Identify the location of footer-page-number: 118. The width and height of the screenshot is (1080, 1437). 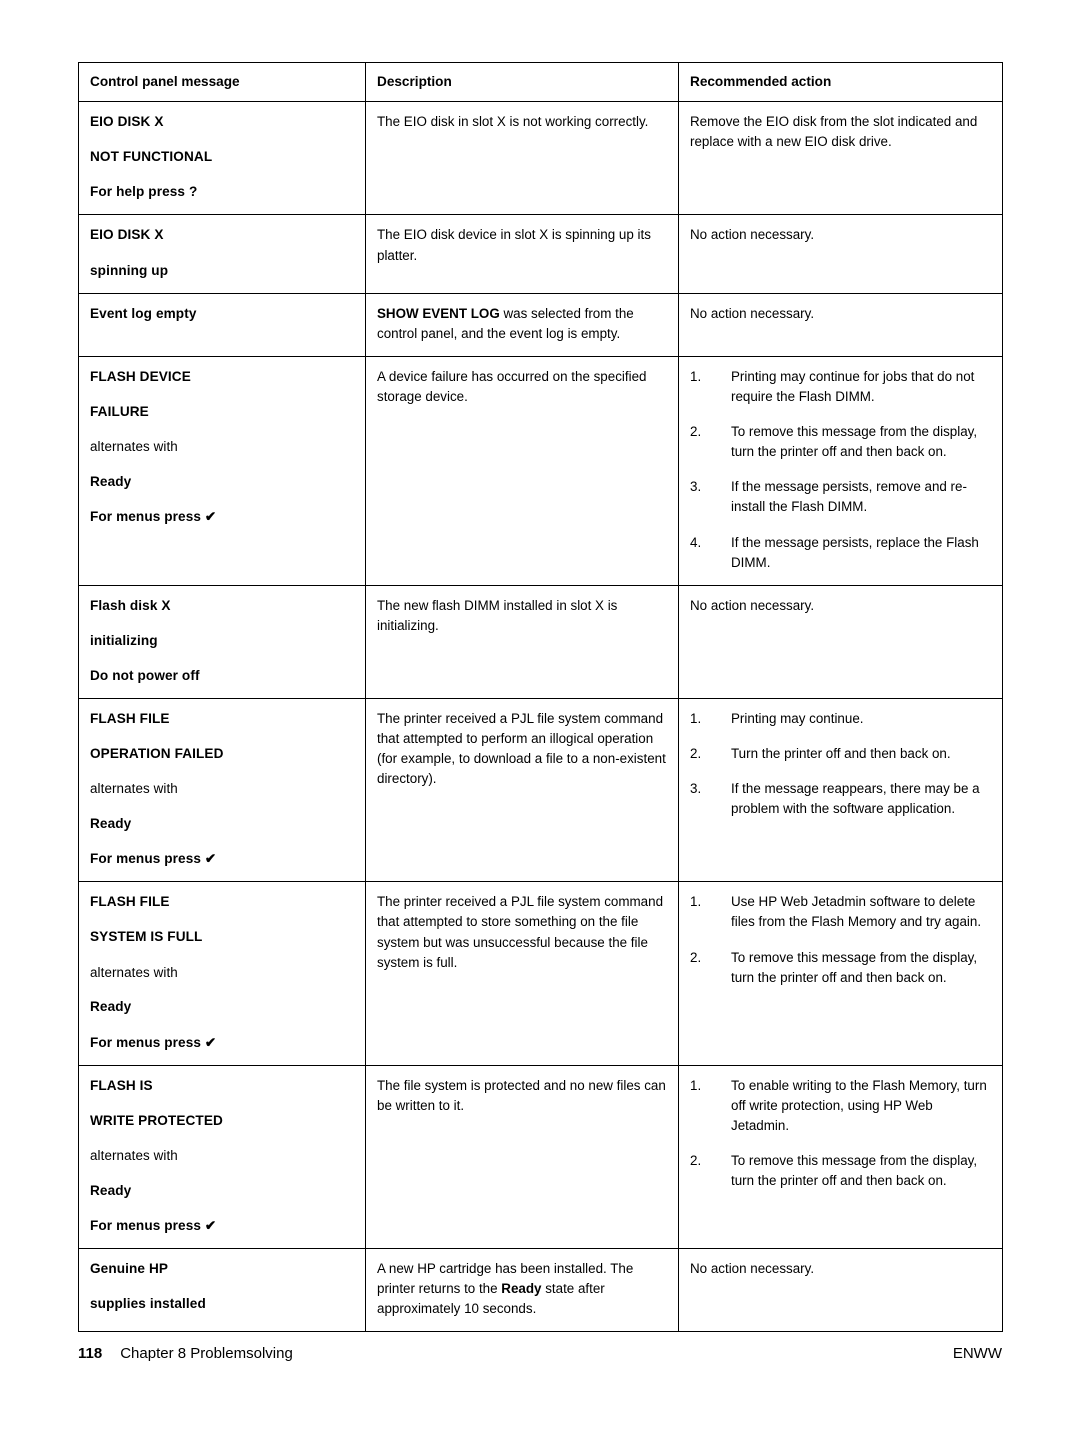
(90, 1353).